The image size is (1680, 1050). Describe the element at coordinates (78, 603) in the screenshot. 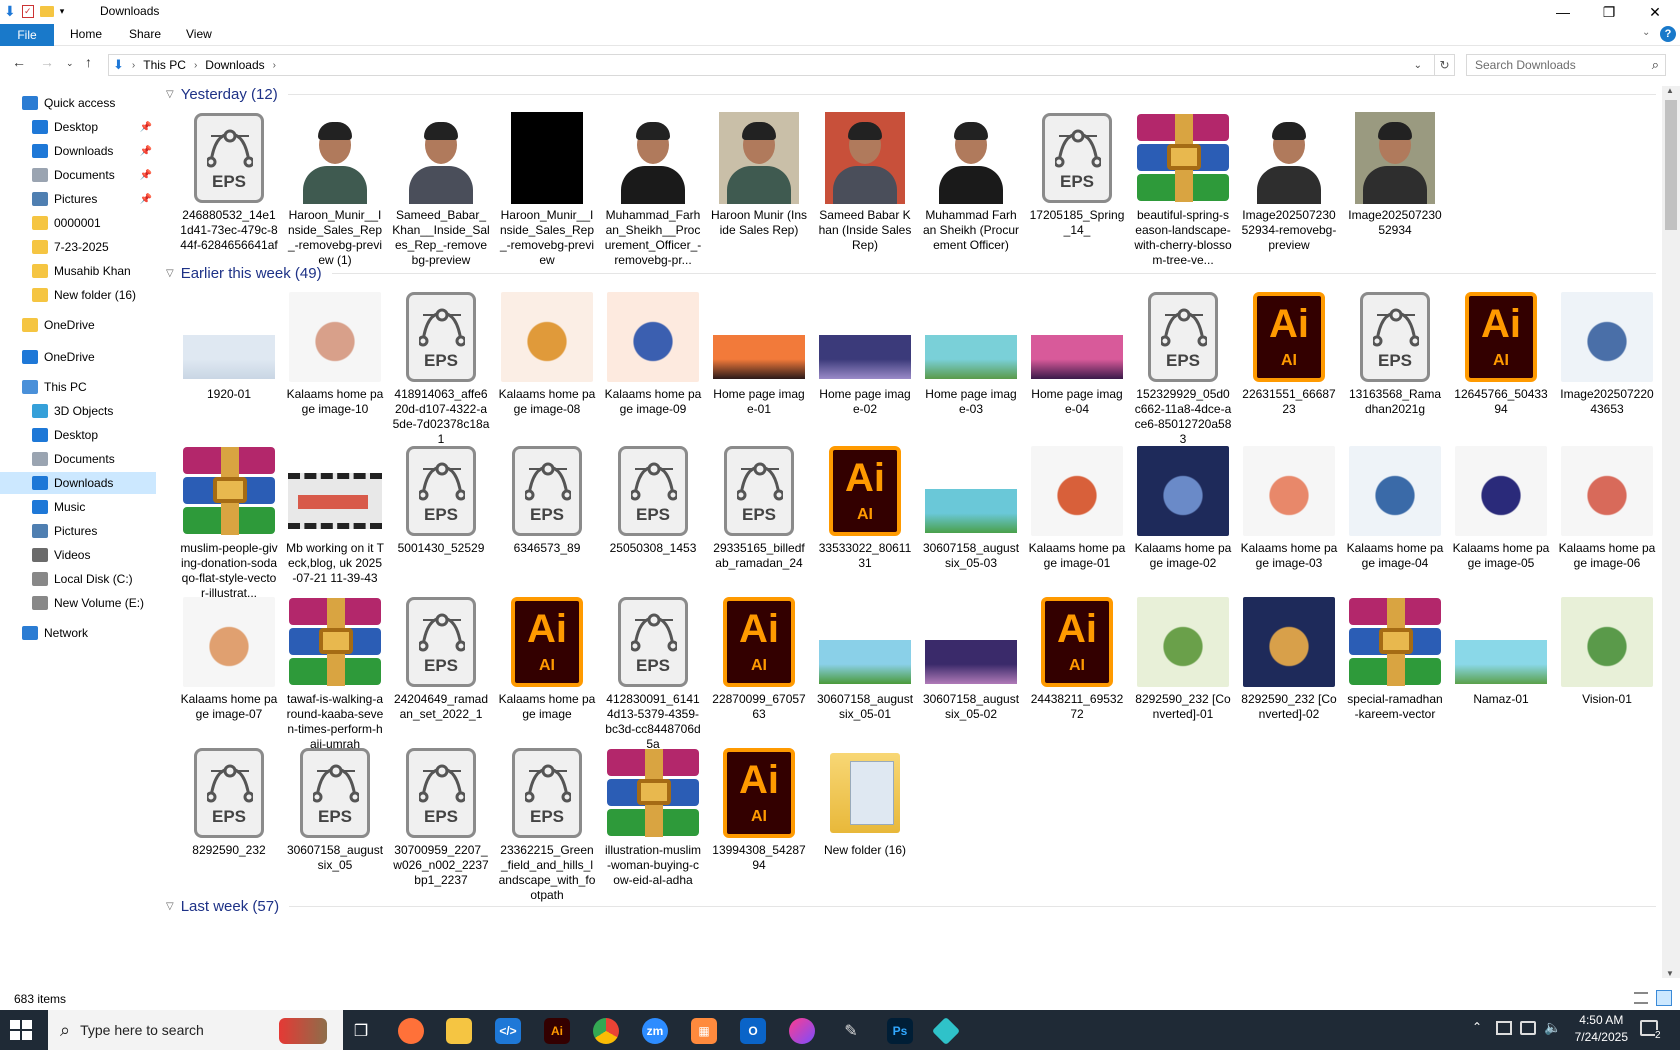

I see `nav-item-new-volume-e: New Volume (E:)` at that location.